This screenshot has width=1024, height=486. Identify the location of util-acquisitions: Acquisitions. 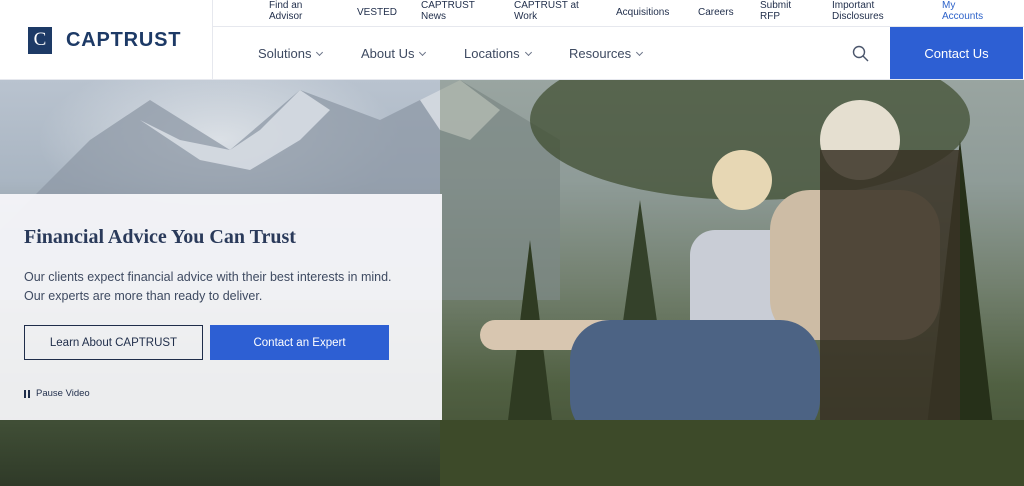
(642, 12).